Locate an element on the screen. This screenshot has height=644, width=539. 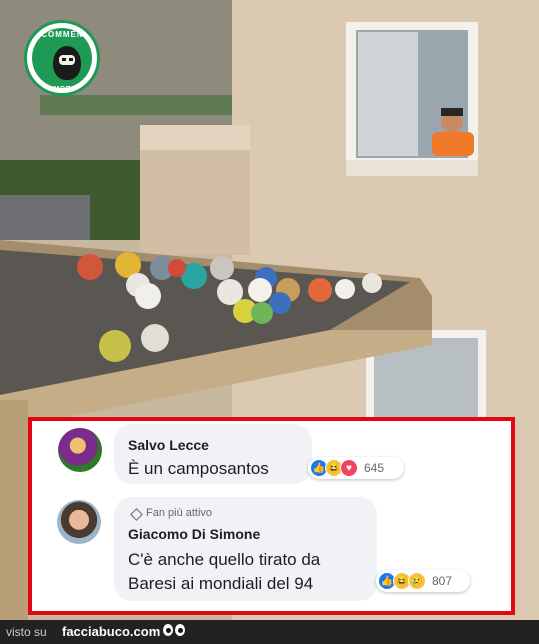
footer-bar: visto su facciabuco.com is located at coordinates (269, 632).